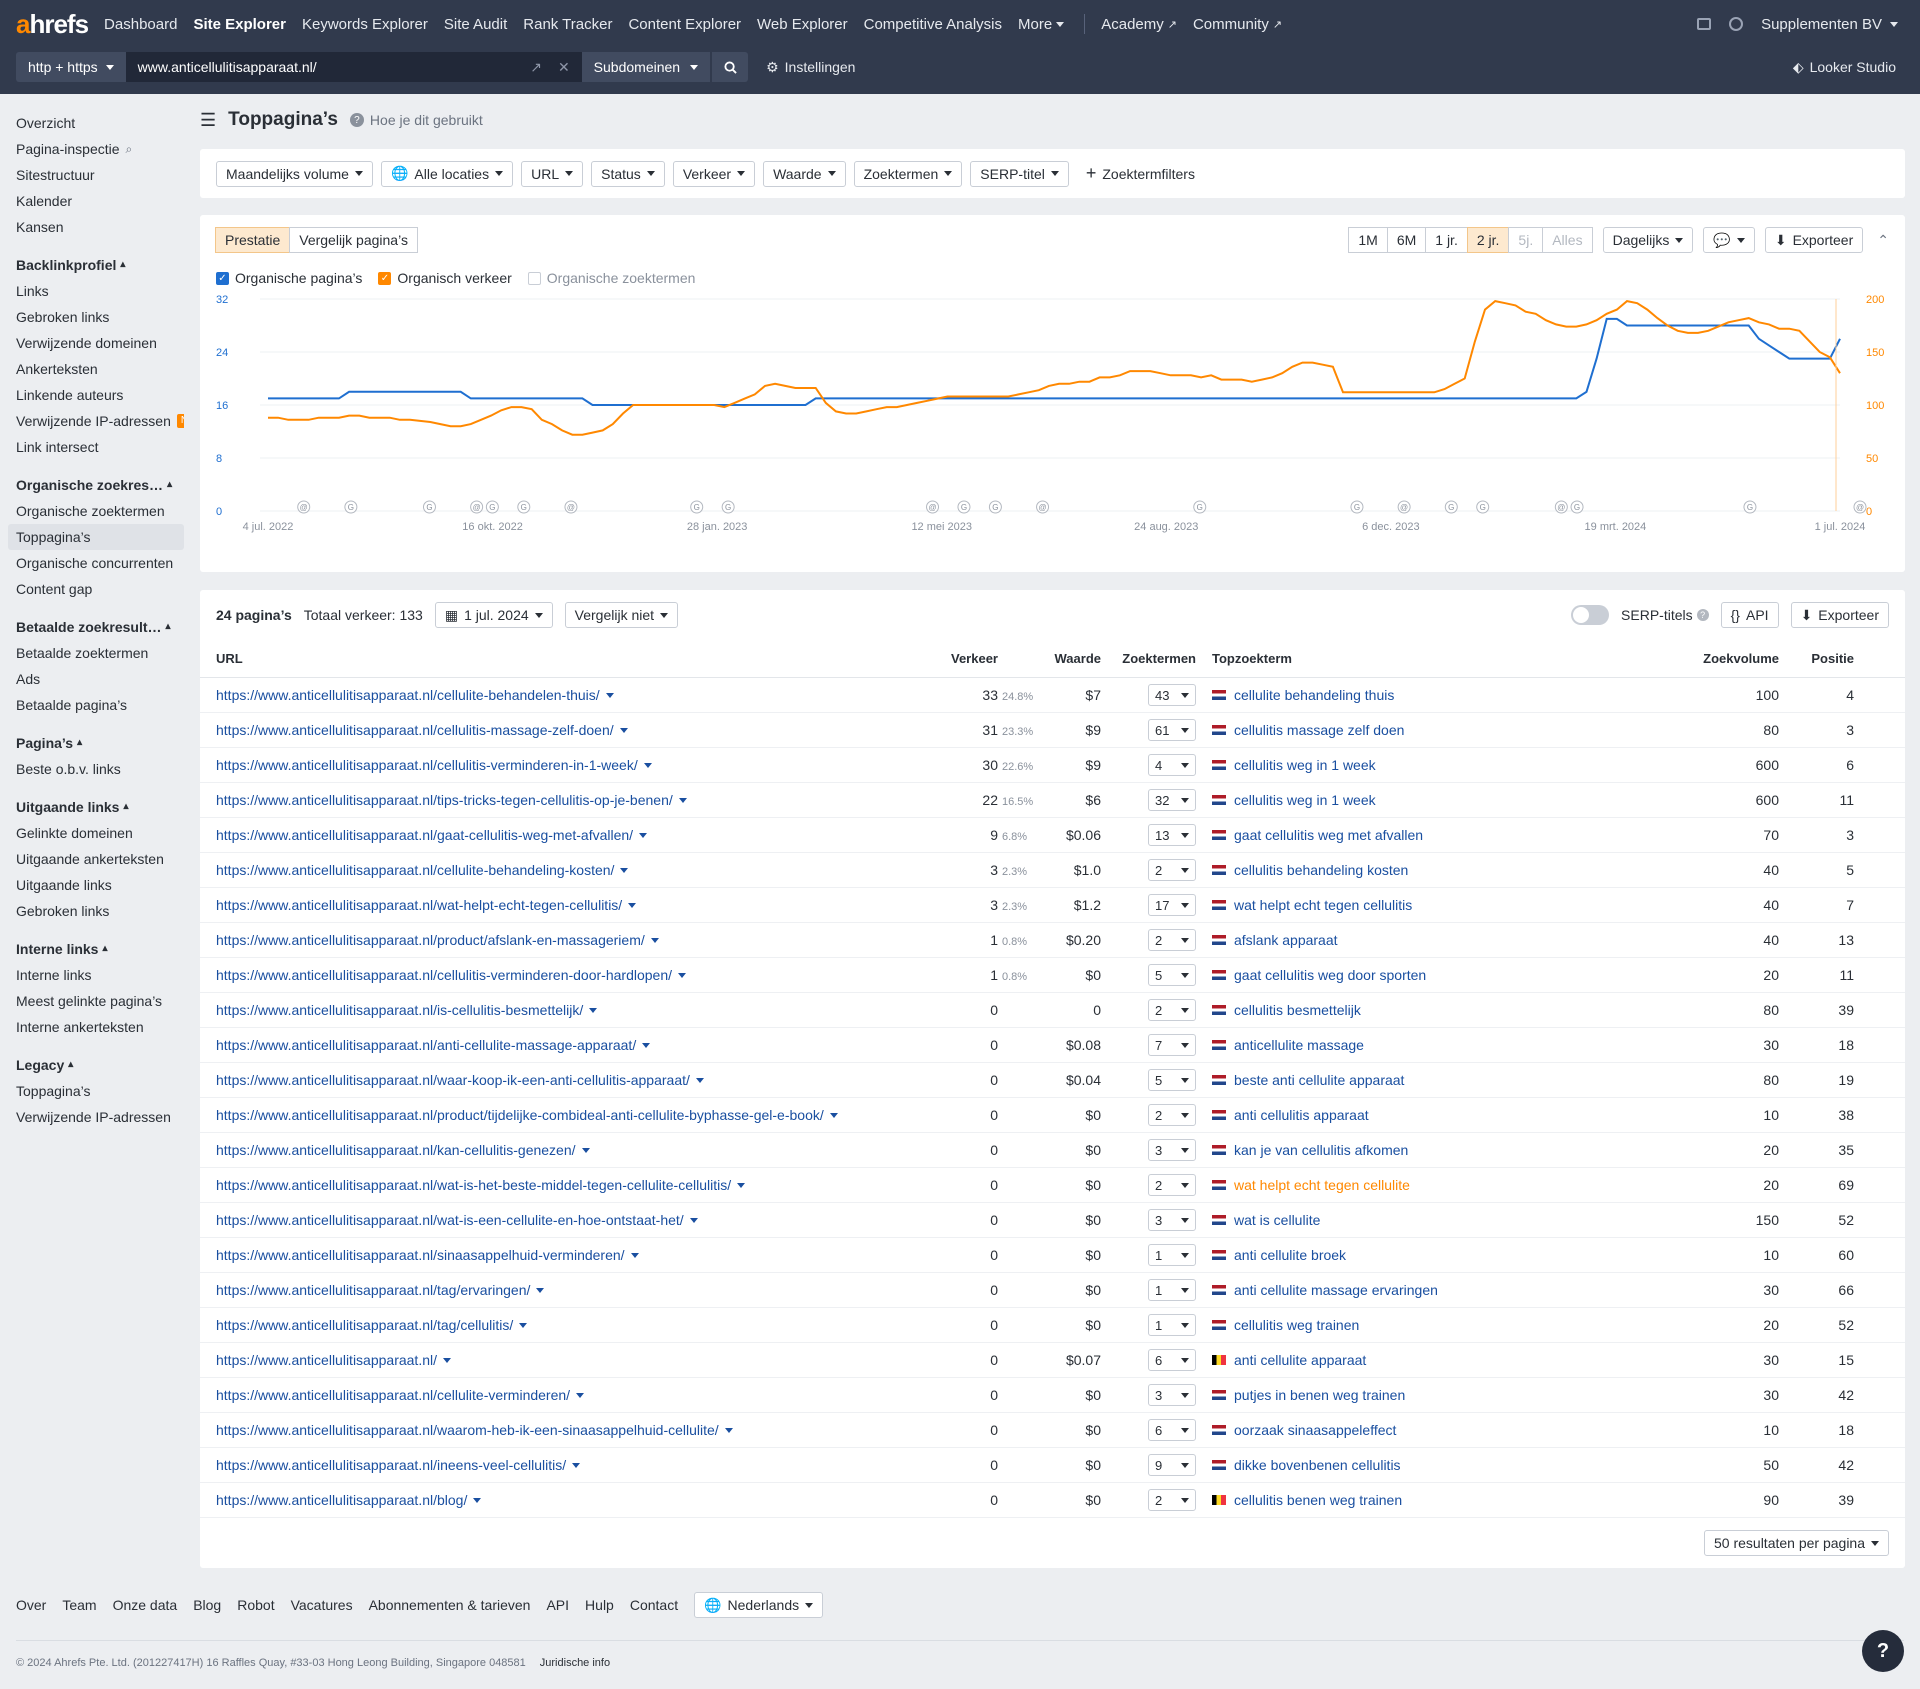 The image size is (1920, 1689). Describe the element at coordinates (96, 705) in the screenshot. I see `sidebar-item-21: Betaalde pagina’s` at that location.